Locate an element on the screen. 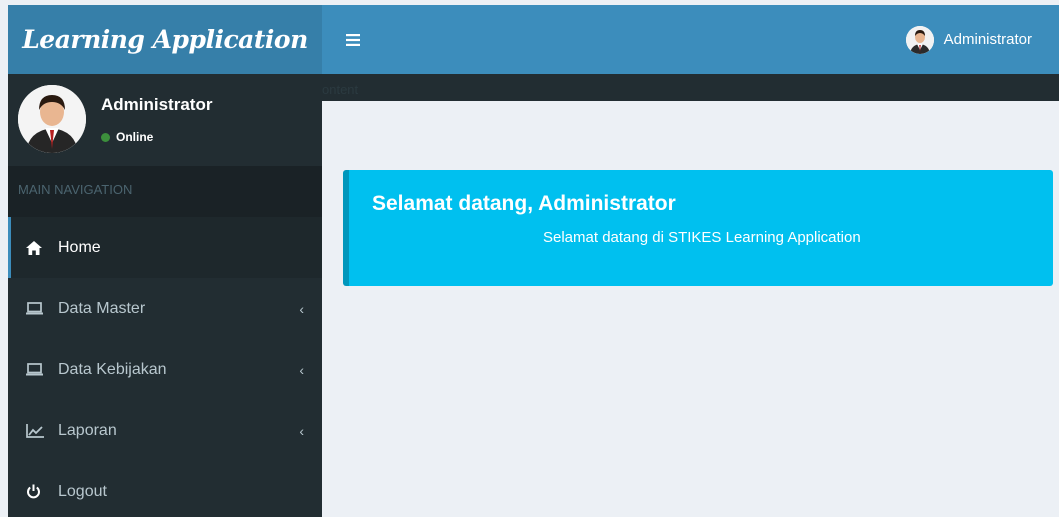 Image resolution: width=1059 pixels, height=517 pixels. content-header-text: ontent is located at coordinates (340, 89).